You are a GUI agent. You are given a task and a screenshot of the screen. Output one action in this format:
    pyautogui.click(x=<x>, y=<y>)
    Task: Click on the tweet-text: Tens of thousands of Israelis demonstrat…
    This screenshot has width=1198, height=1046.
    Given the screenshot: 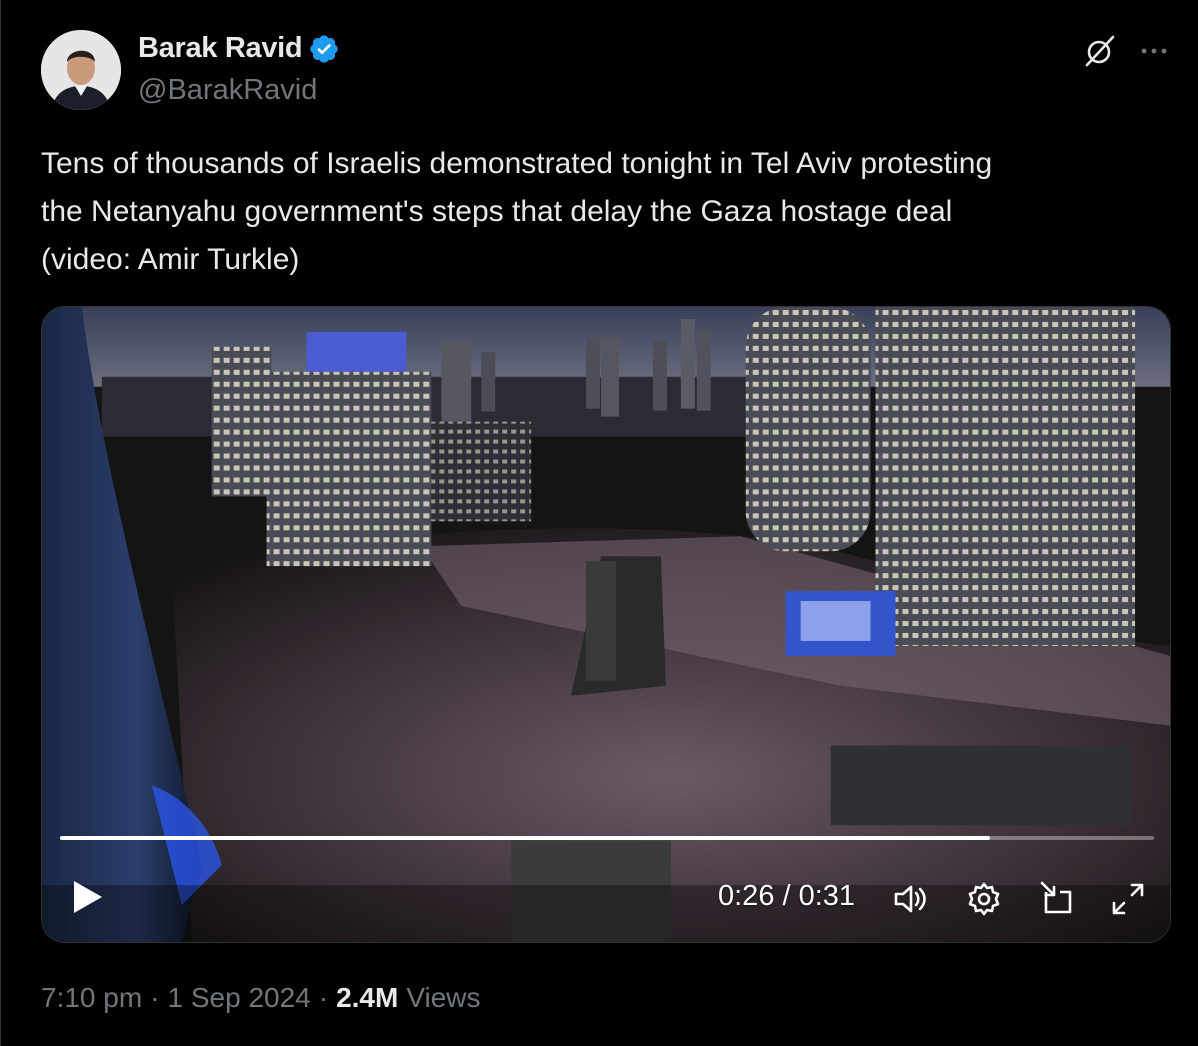 What is the action you would take?
    pyautogui.click(x=517, y=211)
    